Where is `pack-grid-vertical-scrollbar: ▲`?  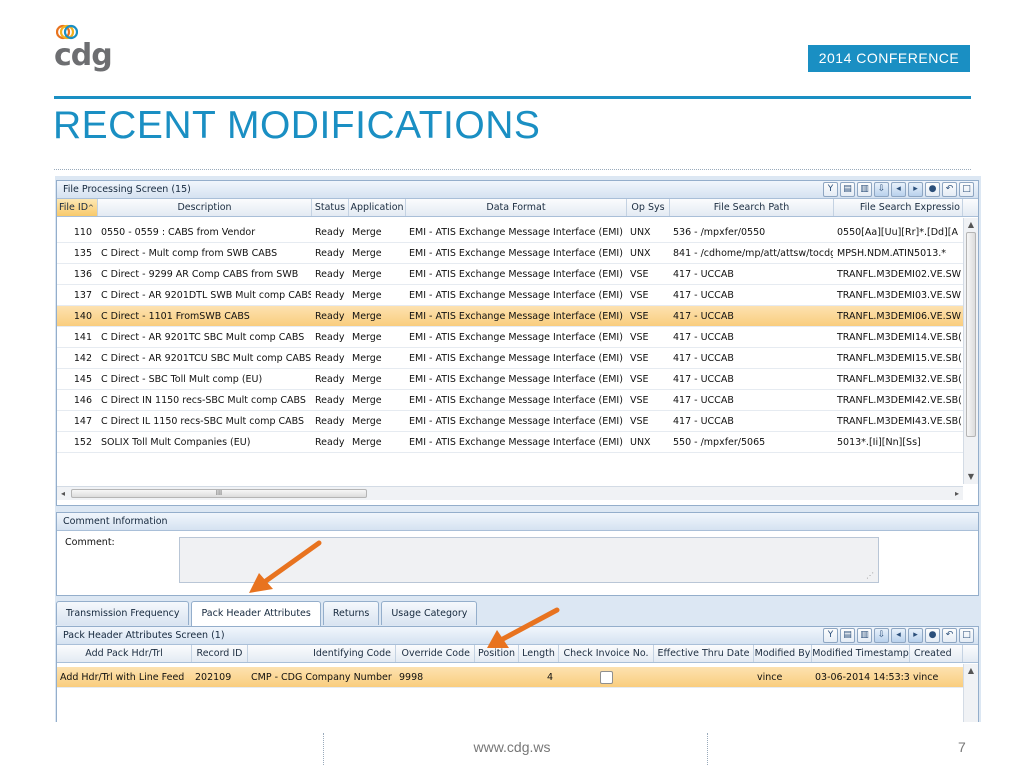 pack-grid-vertical-scrollbar: ▲ is located at coordinates (970, 693).